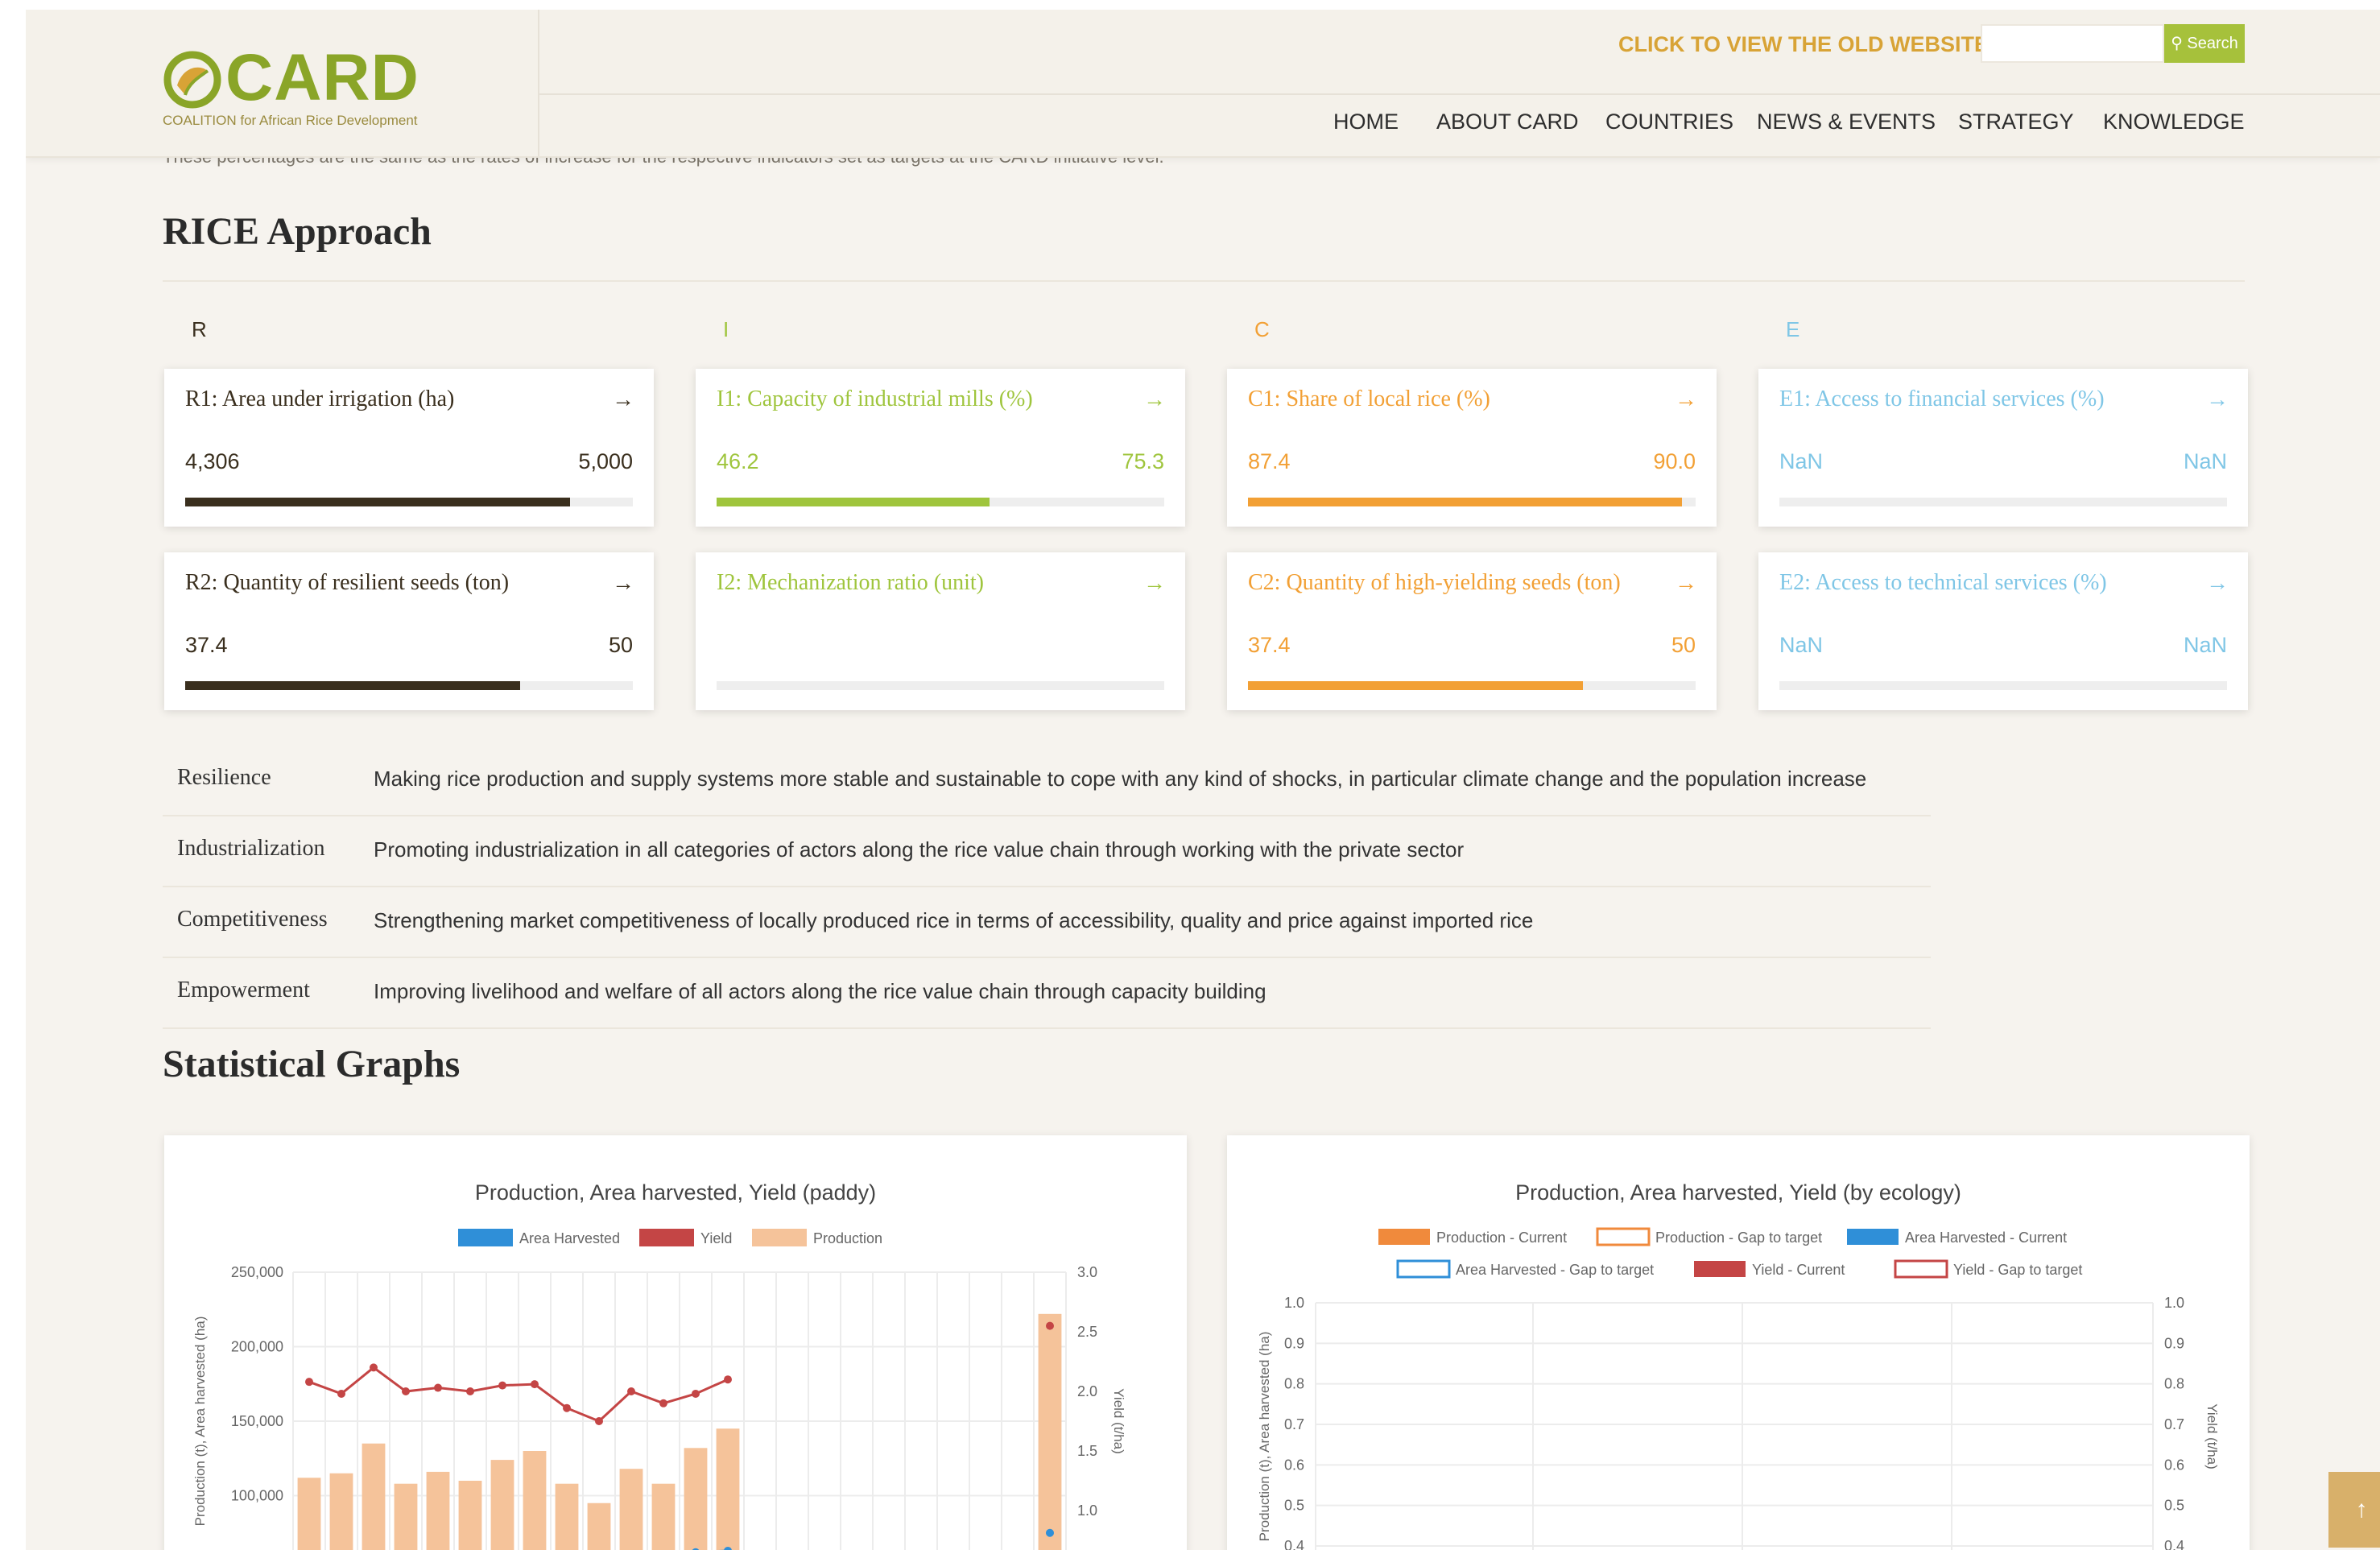 This screenshot has height=1550, width=2380. Describe the element at coordinates (2205, 645) in the screenshot. I see `indicator-target: NaN` at that location.